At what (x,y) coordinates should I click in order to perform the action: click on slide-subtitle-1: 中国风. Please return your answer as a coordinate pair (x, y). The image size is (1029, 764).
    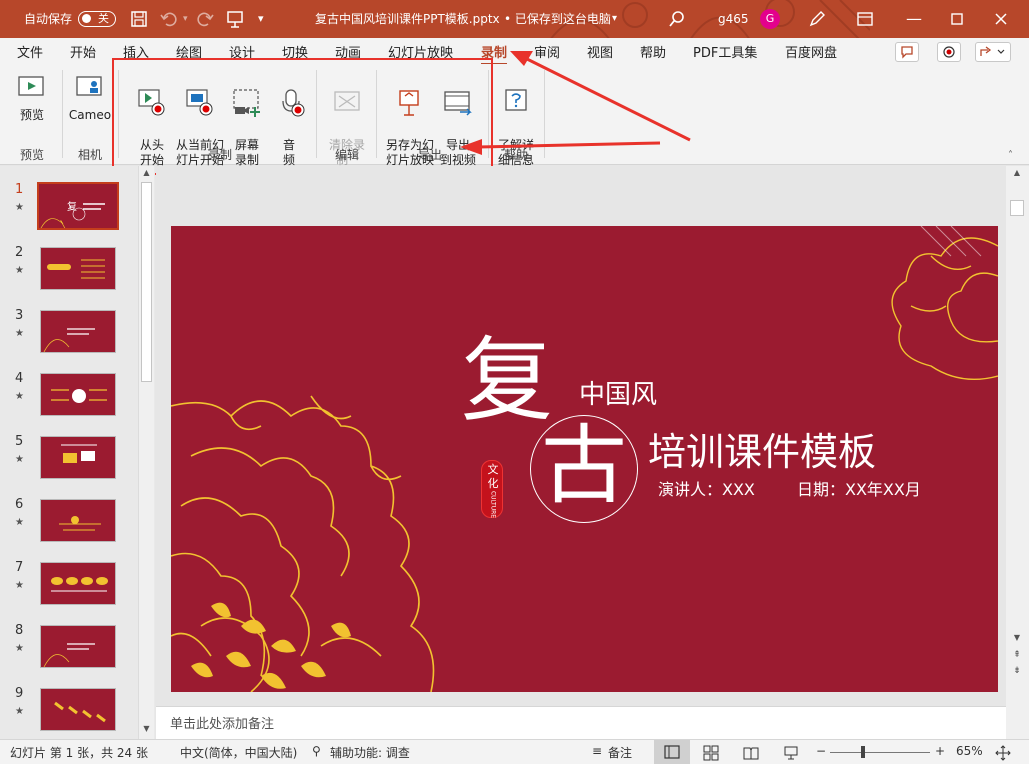
    Looking at the image, I should click on (618, 392).